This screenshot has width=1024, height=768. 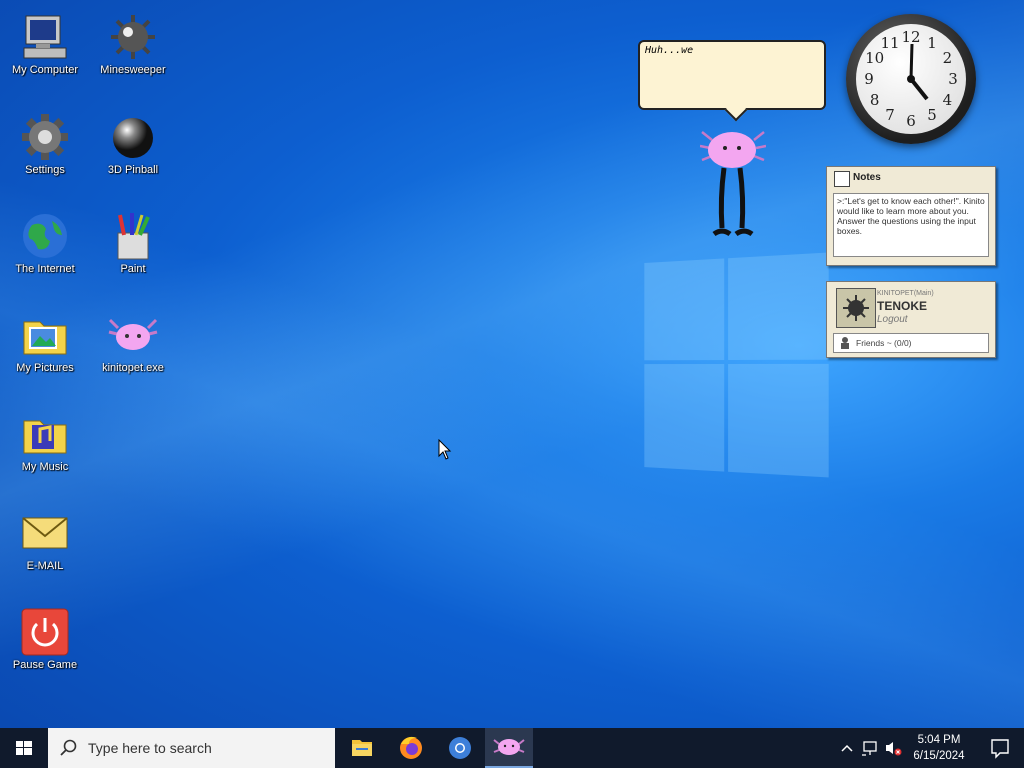 What do you see at coordinates (133, 70) in the screenshot?
I see `icon-label: Minesweeper` at bounding box center [133, 70].